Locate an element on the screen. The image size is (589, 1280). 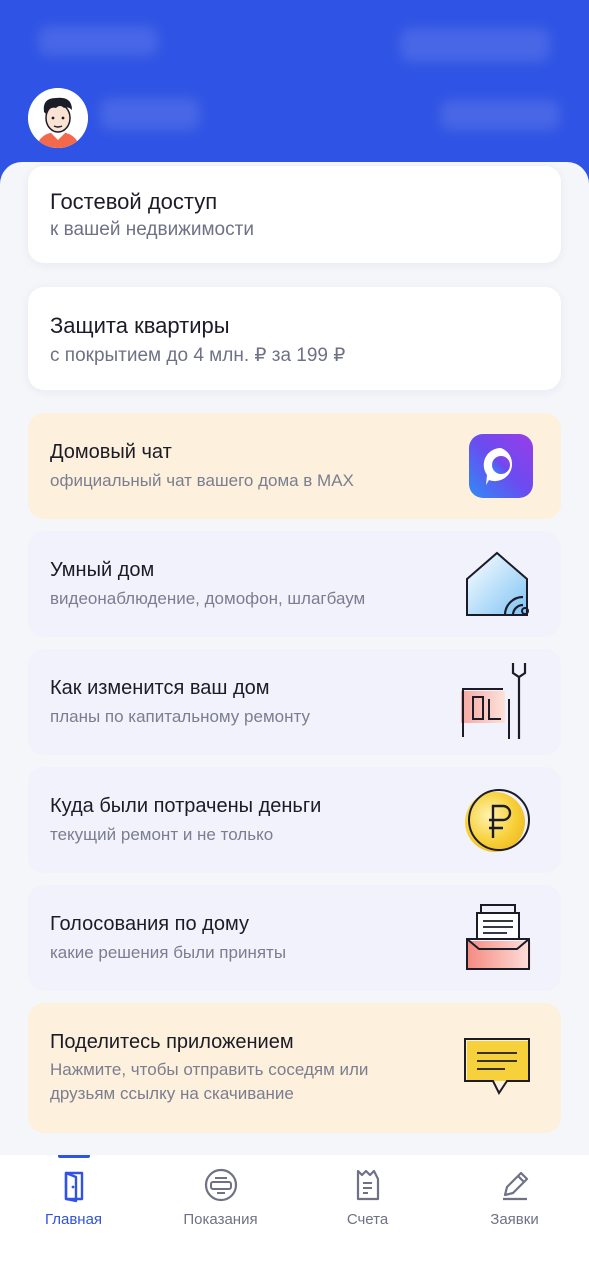
renovation-icon is located at coordinates (497, 701).